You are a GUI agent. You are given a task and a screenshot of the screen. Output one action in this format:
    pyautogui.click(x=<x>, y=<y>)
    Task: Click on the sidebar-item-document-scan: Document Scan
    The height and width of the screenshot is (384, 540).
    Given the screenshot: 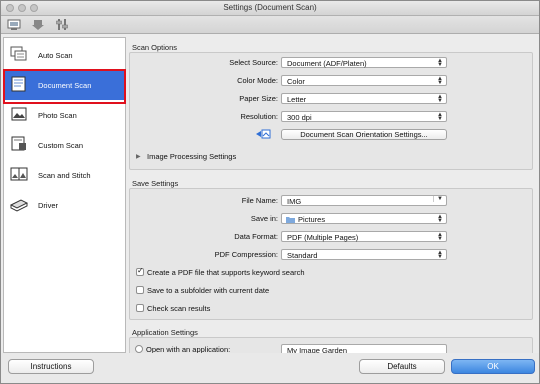 What is the action you would take?
    pyautogui.click(x=64, y=86)
    